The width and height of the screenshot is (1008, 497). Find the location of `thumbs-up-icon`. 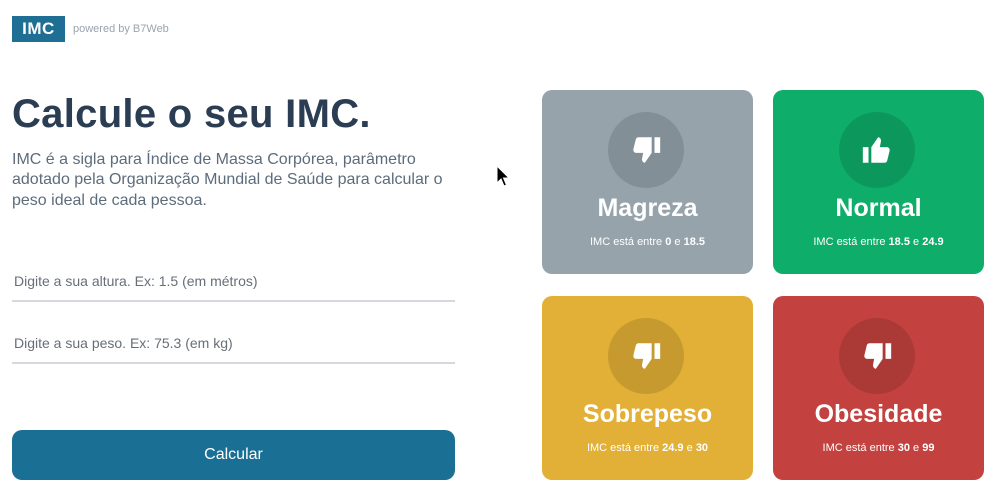

thumbs-up-icon is located at coordinates (877, 150).